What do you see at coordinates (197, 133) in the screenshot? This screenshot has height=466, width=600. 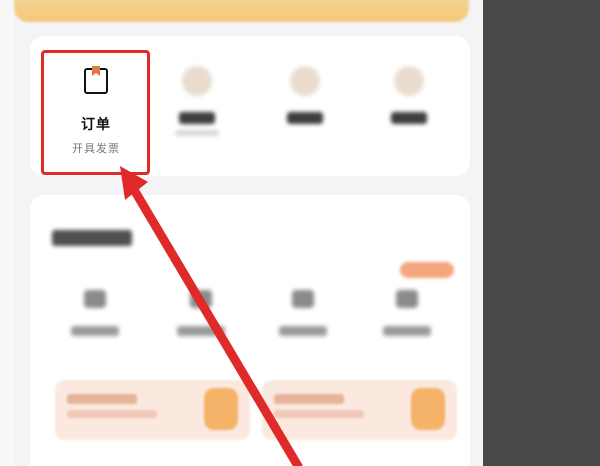 I see `blurred-sub` at bounding box center [197, 133].